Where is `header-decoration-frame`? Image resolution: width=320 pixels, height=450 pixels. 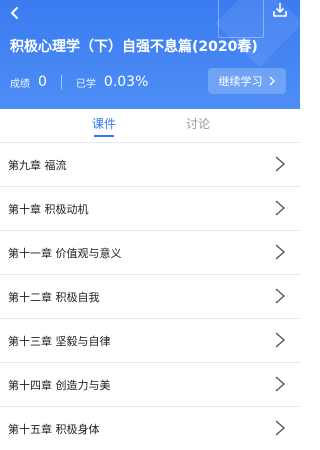 header-decoration-frame is located at coordinates (241, 19).